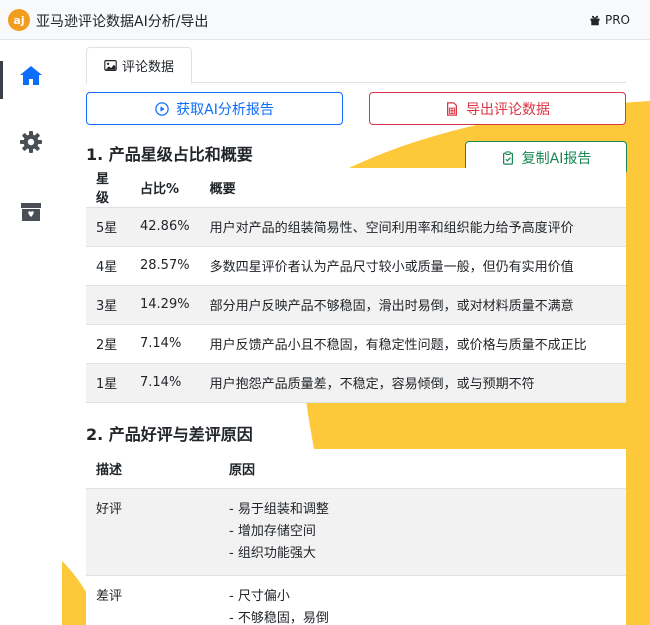 This screenshot has width=650, height=625. I want to click on table-row: 4星 28.57% 多数四星评价者认为产品尺寸较小或质量一般，但仍有实用价值, so click(356, 266).